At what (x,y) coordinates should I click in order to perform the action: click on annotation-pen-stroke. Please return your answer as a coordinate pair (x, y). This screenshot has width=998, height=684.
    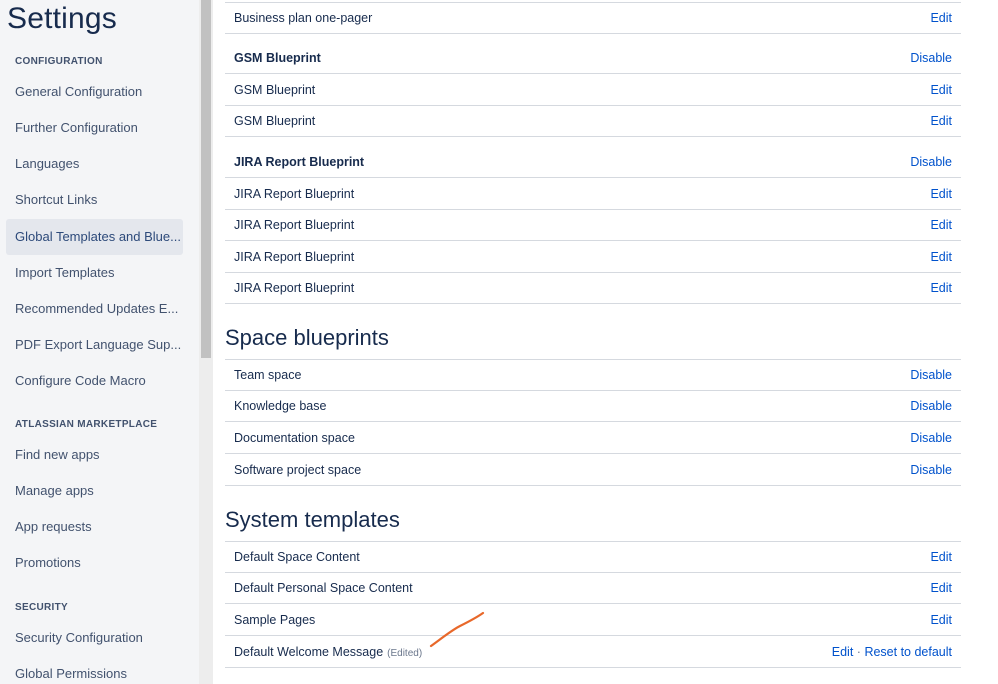
    Looking at the image, I should click on (457, 629).